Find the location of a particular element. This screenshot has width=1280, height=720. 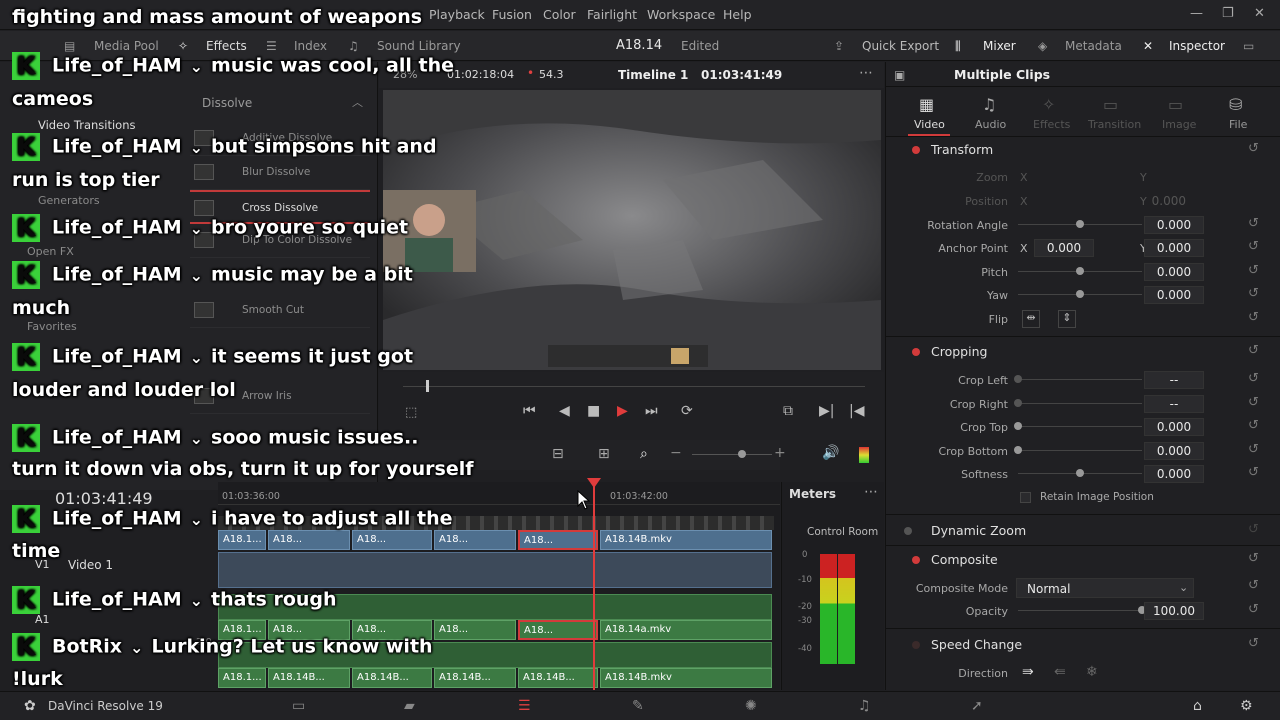

audio-clip: A18.14B.mkv is located at coordinates (686, 678).